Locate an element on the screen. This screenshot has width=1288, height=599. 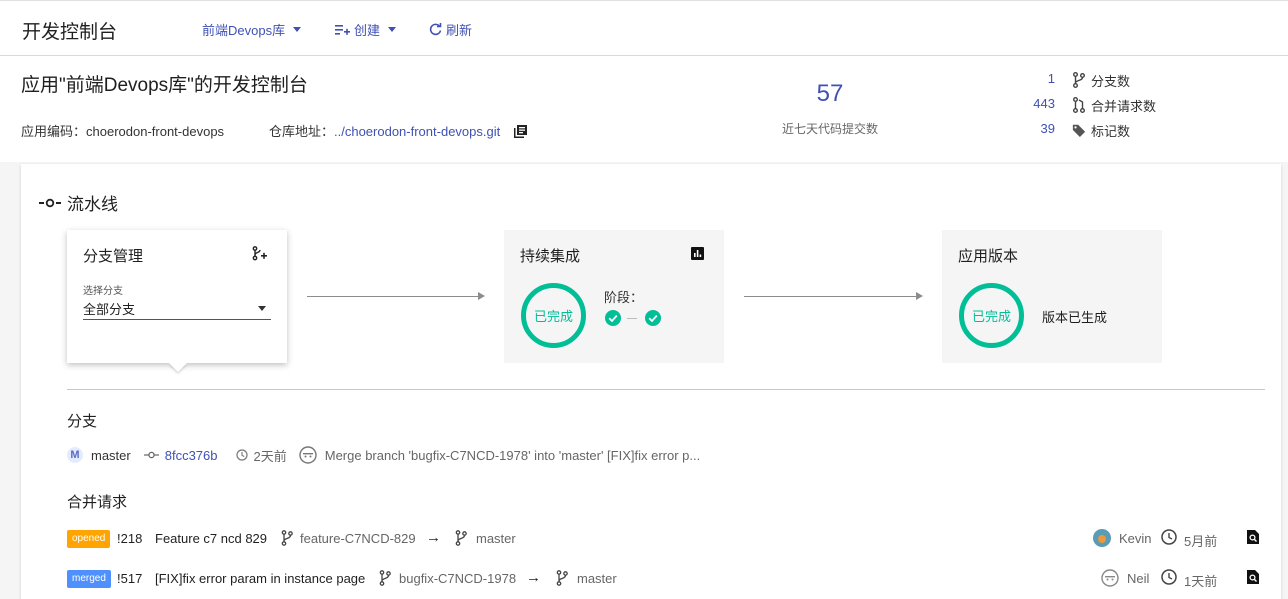
create-label: 创建 is located at coordinates (367, 30).